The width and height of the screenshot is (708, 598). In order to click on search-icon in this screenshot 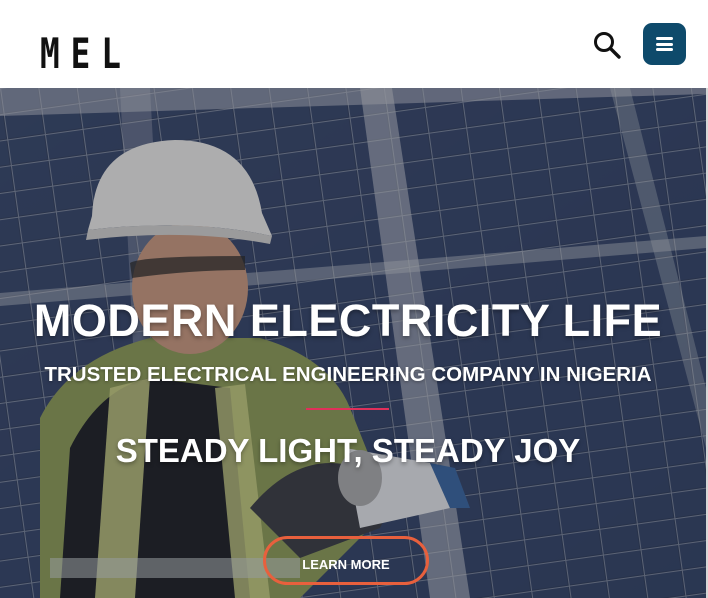, I will do `click(607, 45)`.